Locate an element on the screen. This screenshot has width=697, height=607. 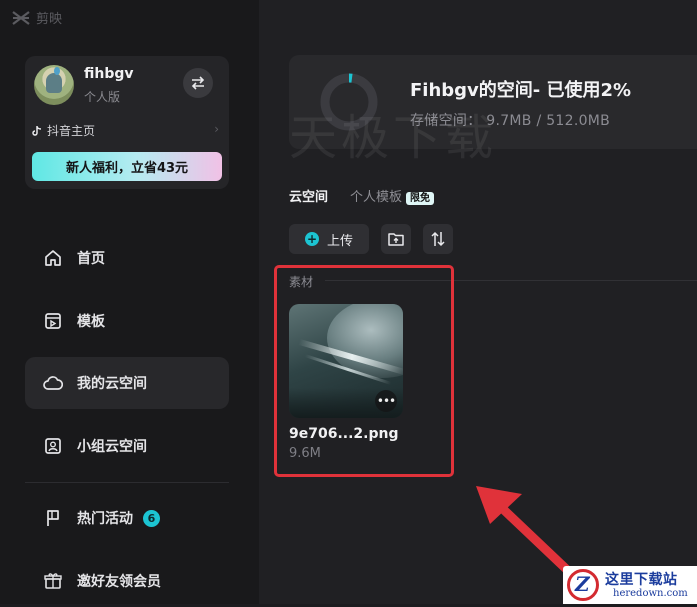
site-logo-mark: Z is located at coordinates (582, 584).